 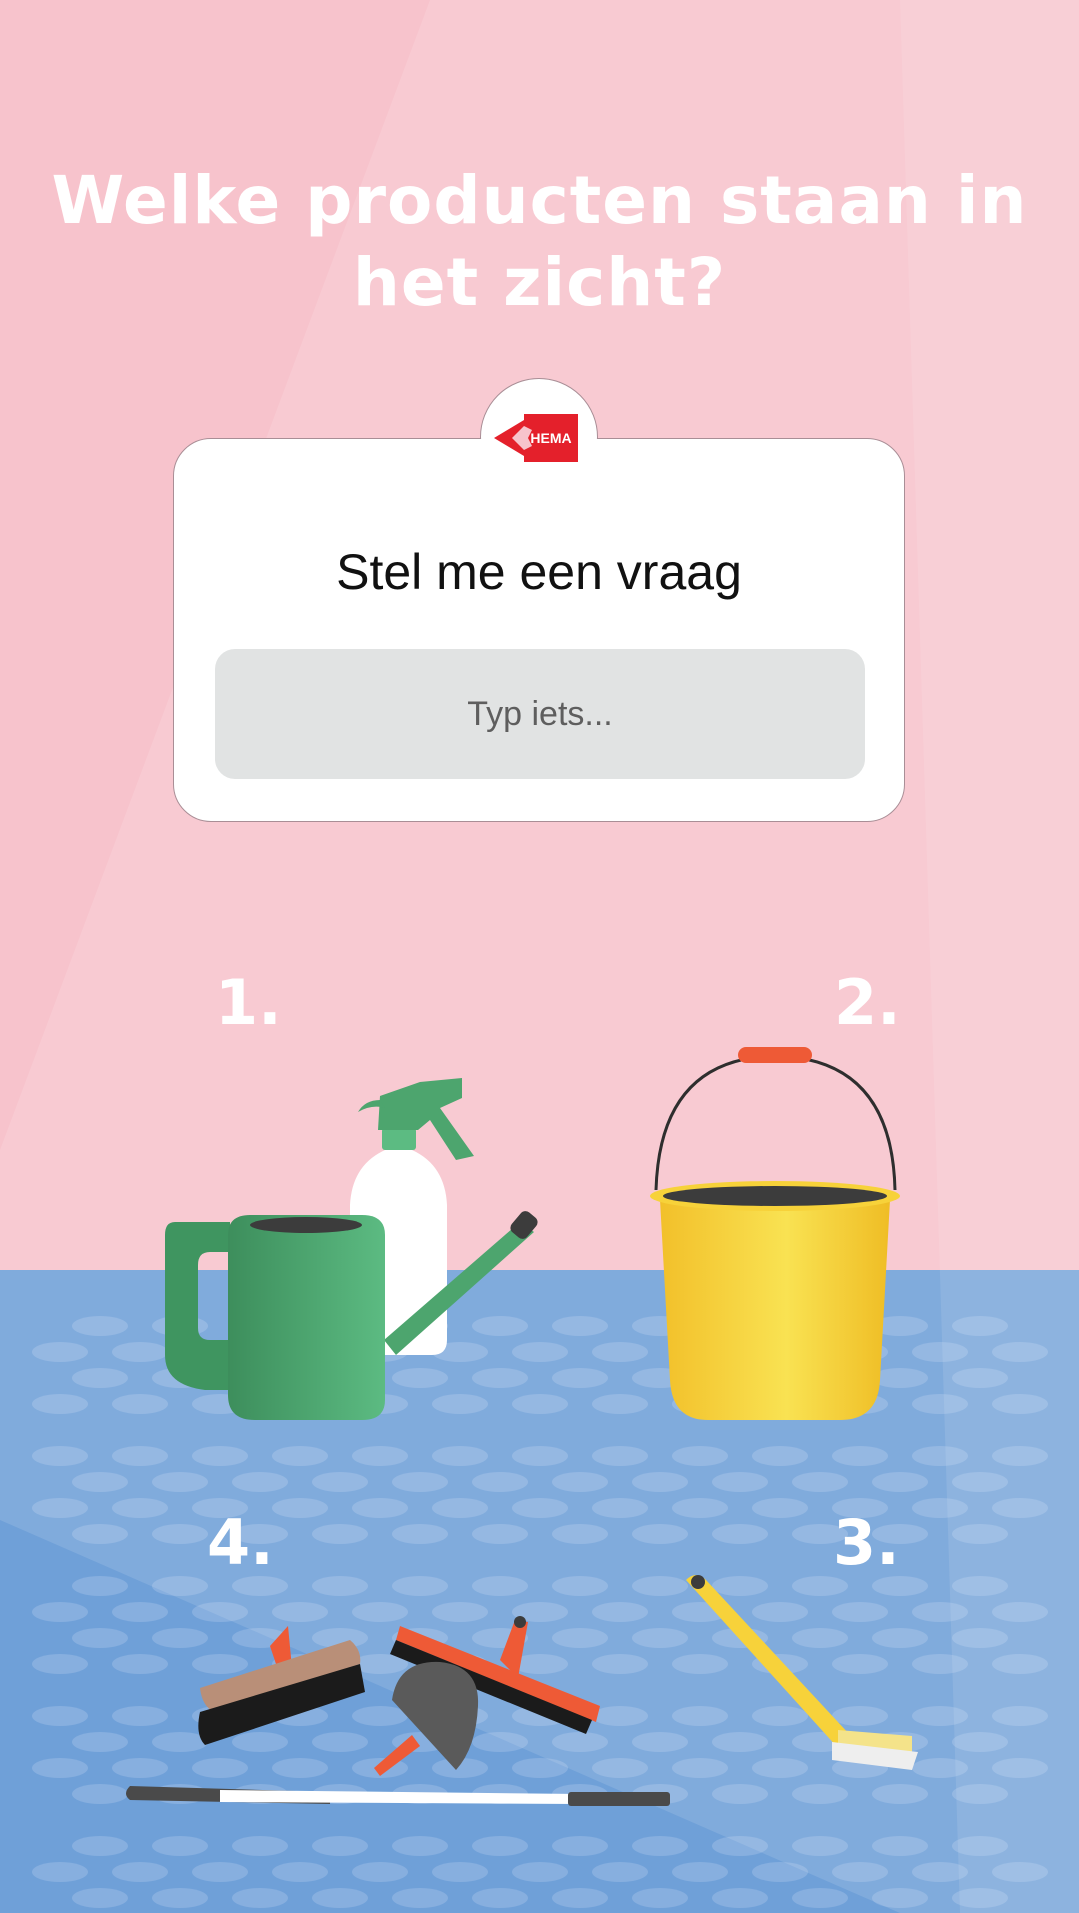 I want to click on cleaning-tools-set, so click(x=398, y=1711).